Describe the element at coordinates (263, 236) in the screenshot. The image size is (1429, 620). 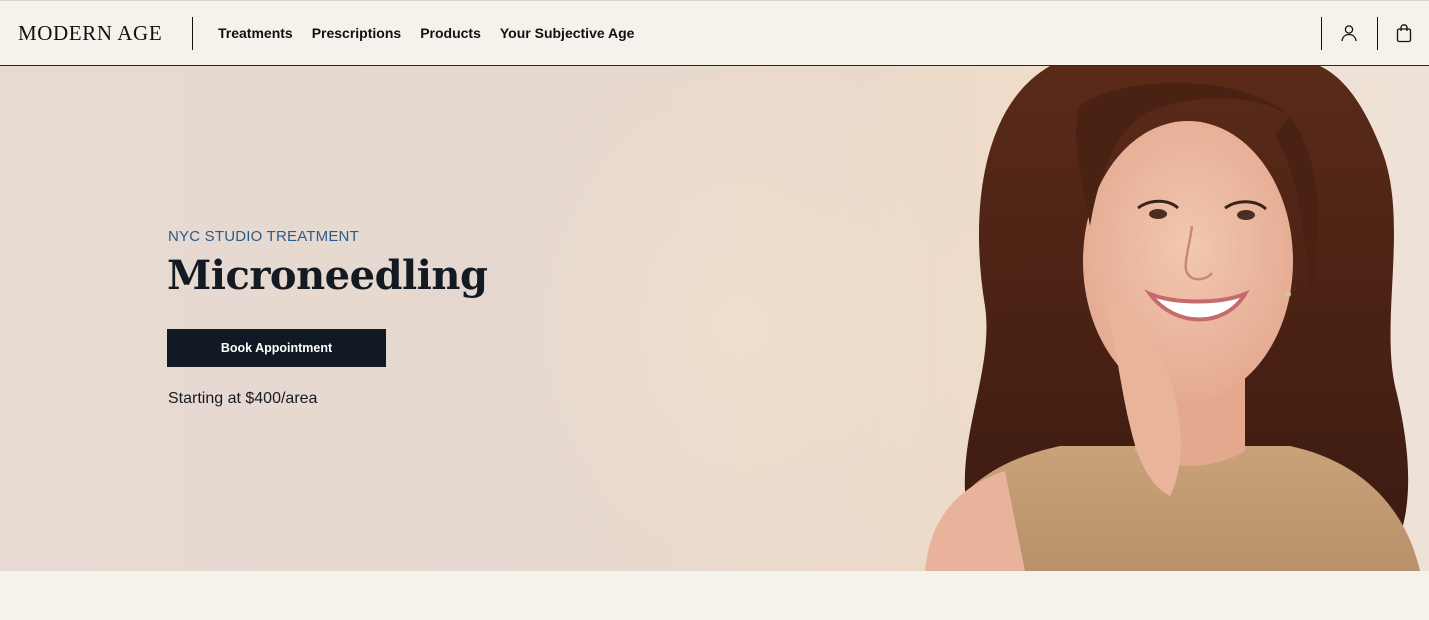
I see `hero-eyebrow: NYC STUDIO TREATMENT` at that location.